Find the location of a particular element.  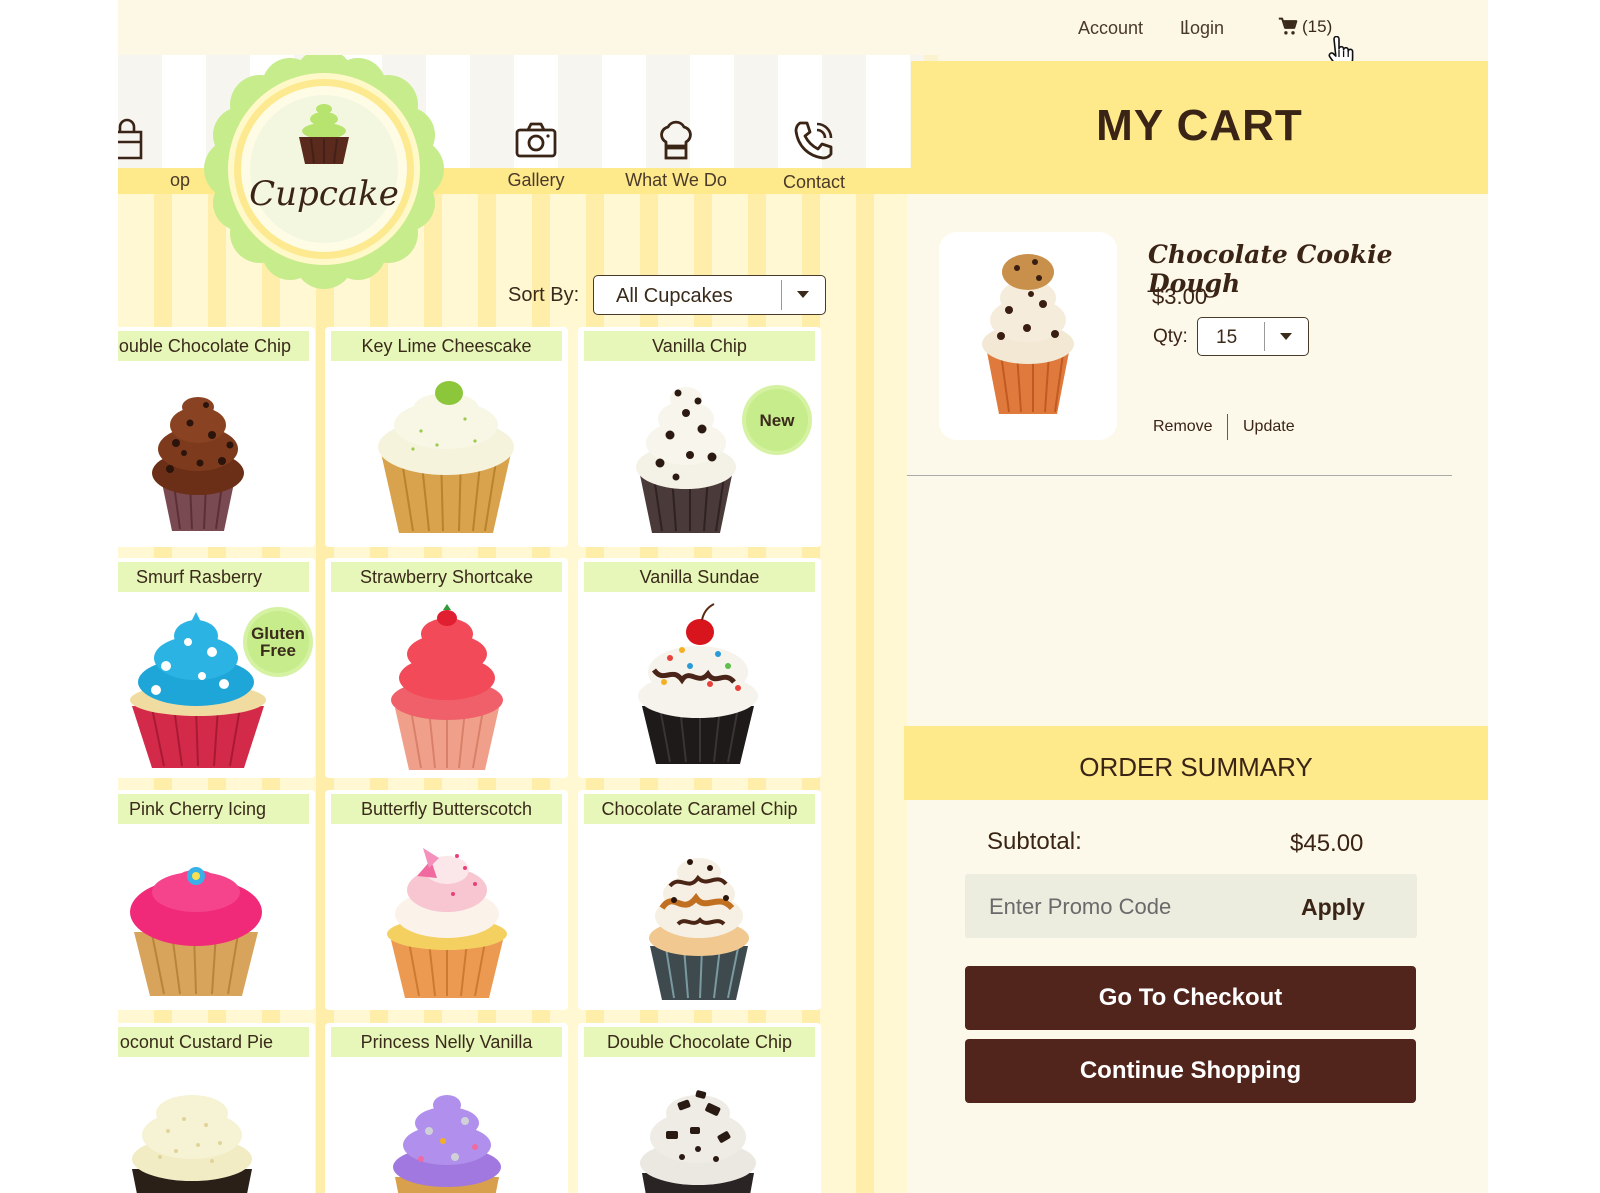

product-card: Key Lime Cheescake is located at coordinates (446, 437).